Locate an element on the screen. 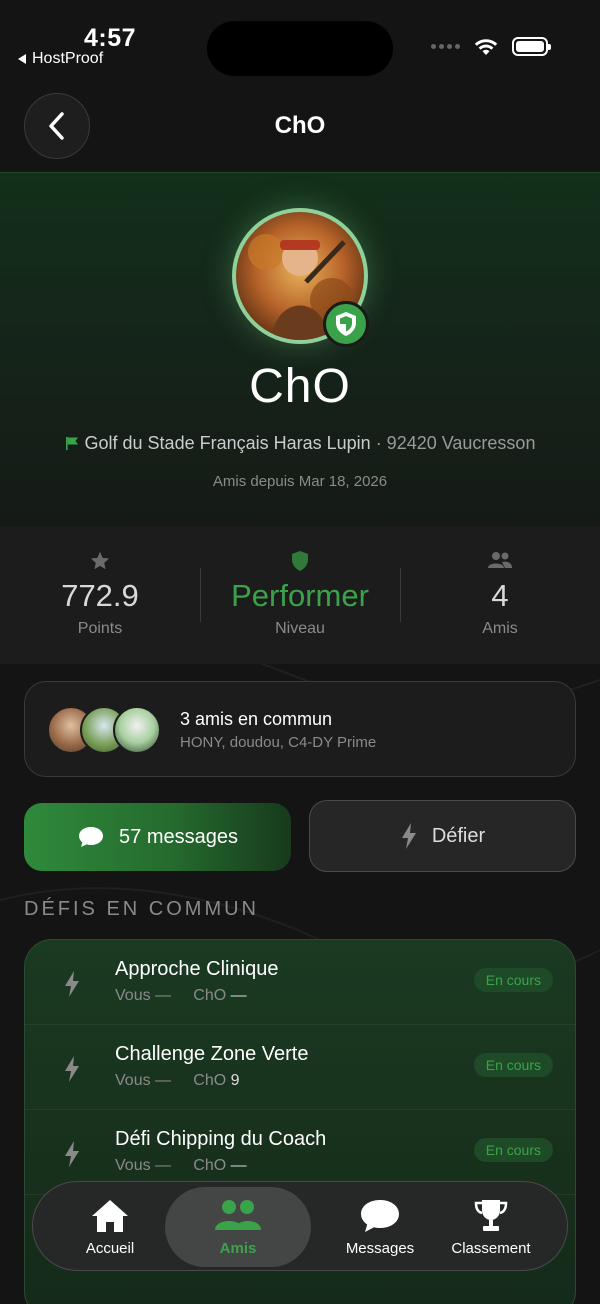 The height and width of the screenshot is (1304, 600). stat-friends-value: 4 is located at coordinates (500, 595).